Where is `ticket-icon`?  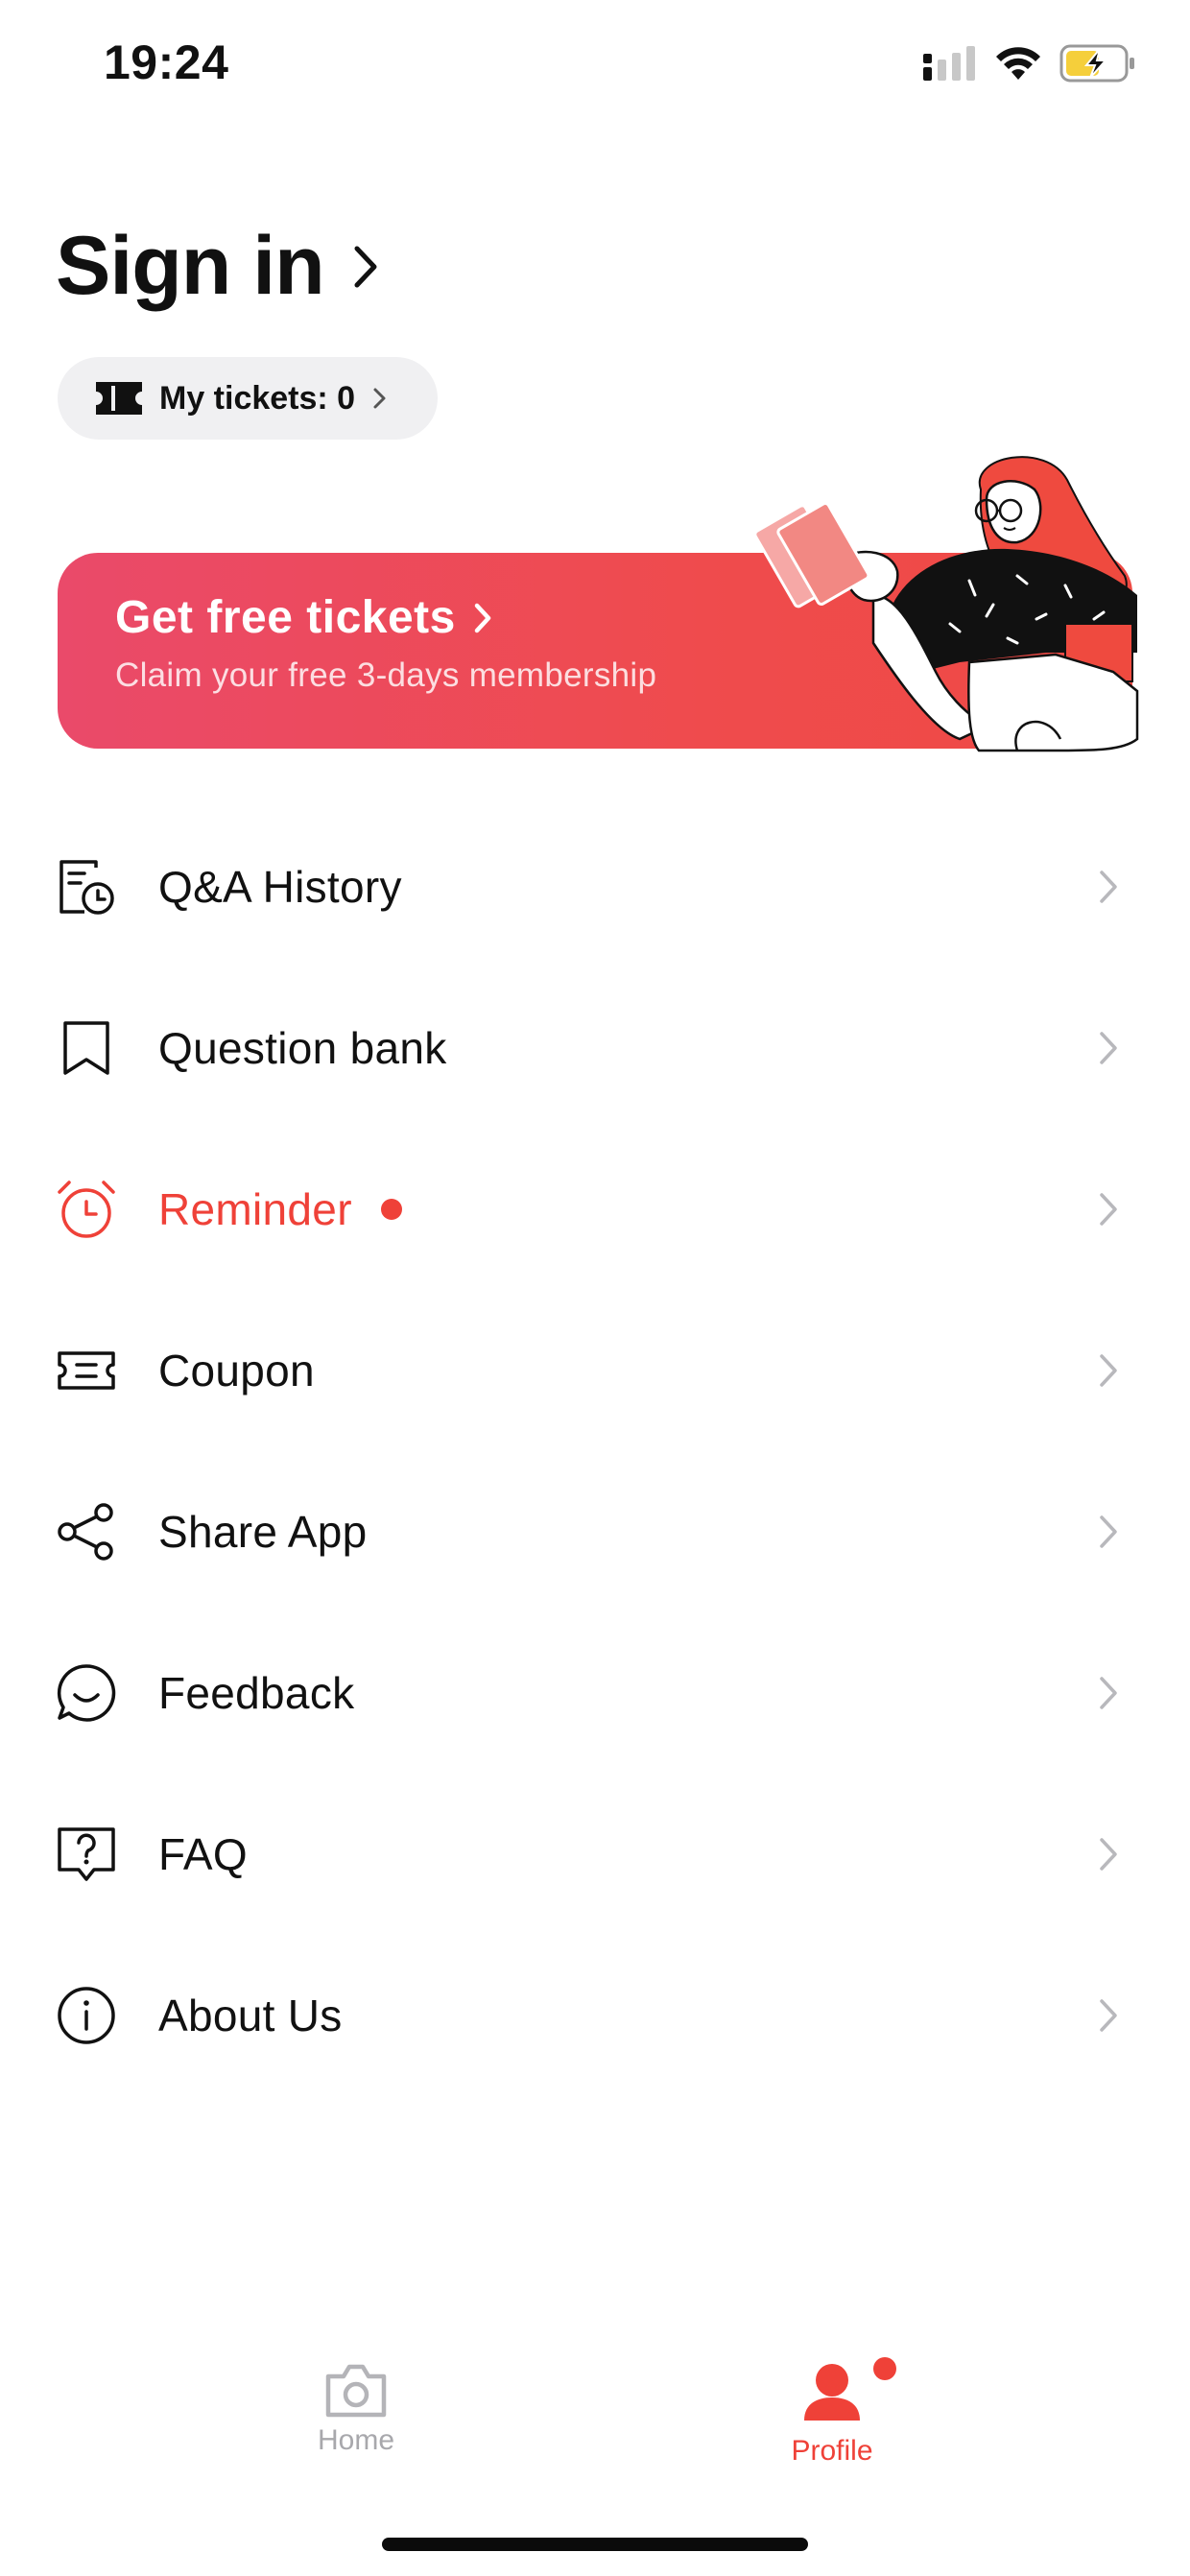
ticket-icon is located at coordinates (119, 398).